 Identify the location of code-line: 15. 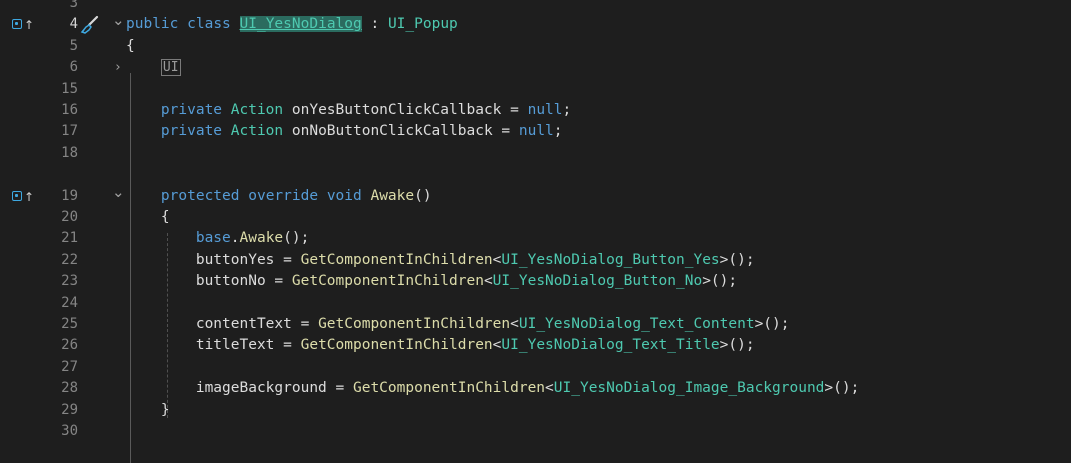
(535, 89).